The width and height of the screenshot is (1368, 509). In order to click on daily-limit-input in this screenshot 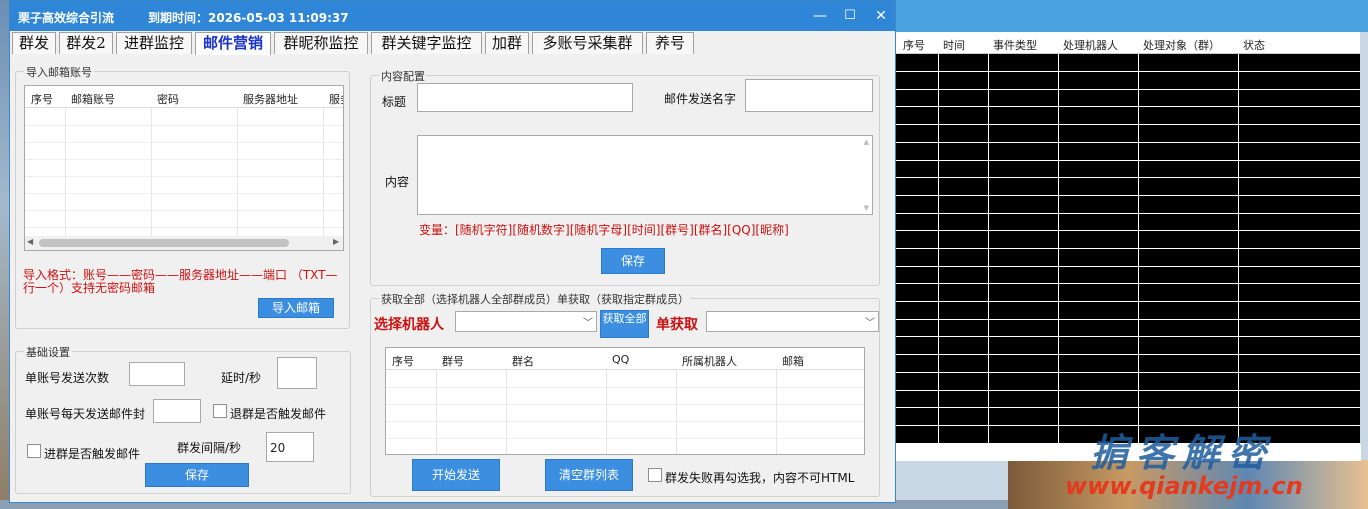, I will do `click(177, 411)`.